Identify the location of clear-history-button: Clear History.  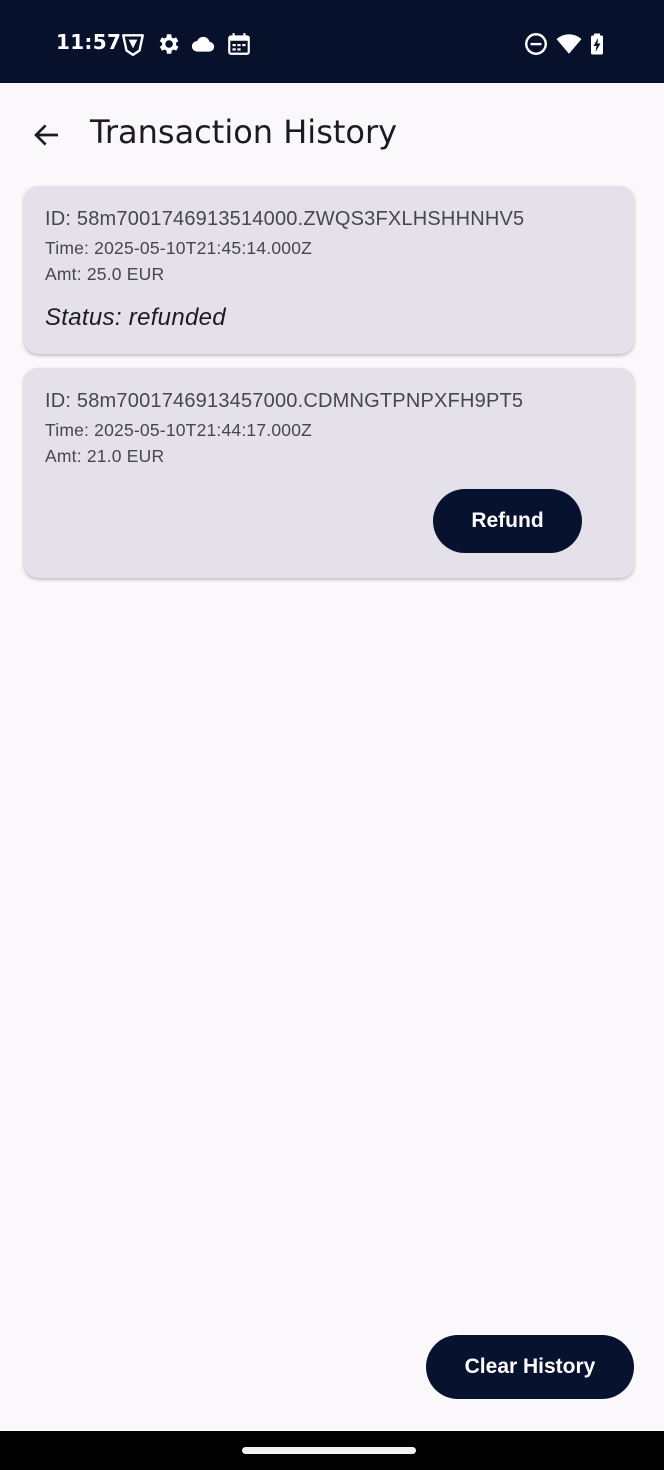
(530, 1367).